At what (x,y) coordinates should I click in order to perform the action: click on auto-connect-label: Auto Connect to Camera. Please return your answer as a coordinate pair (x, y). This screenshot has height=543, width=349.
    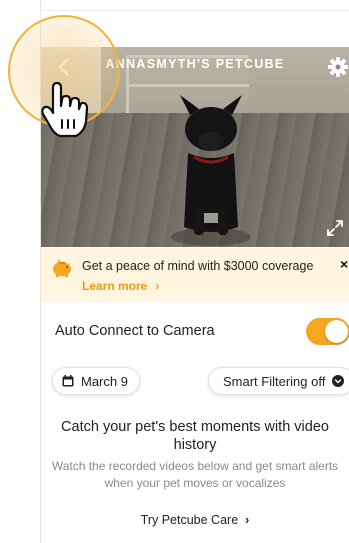
    Looking at the image, I should click on (135, 331).